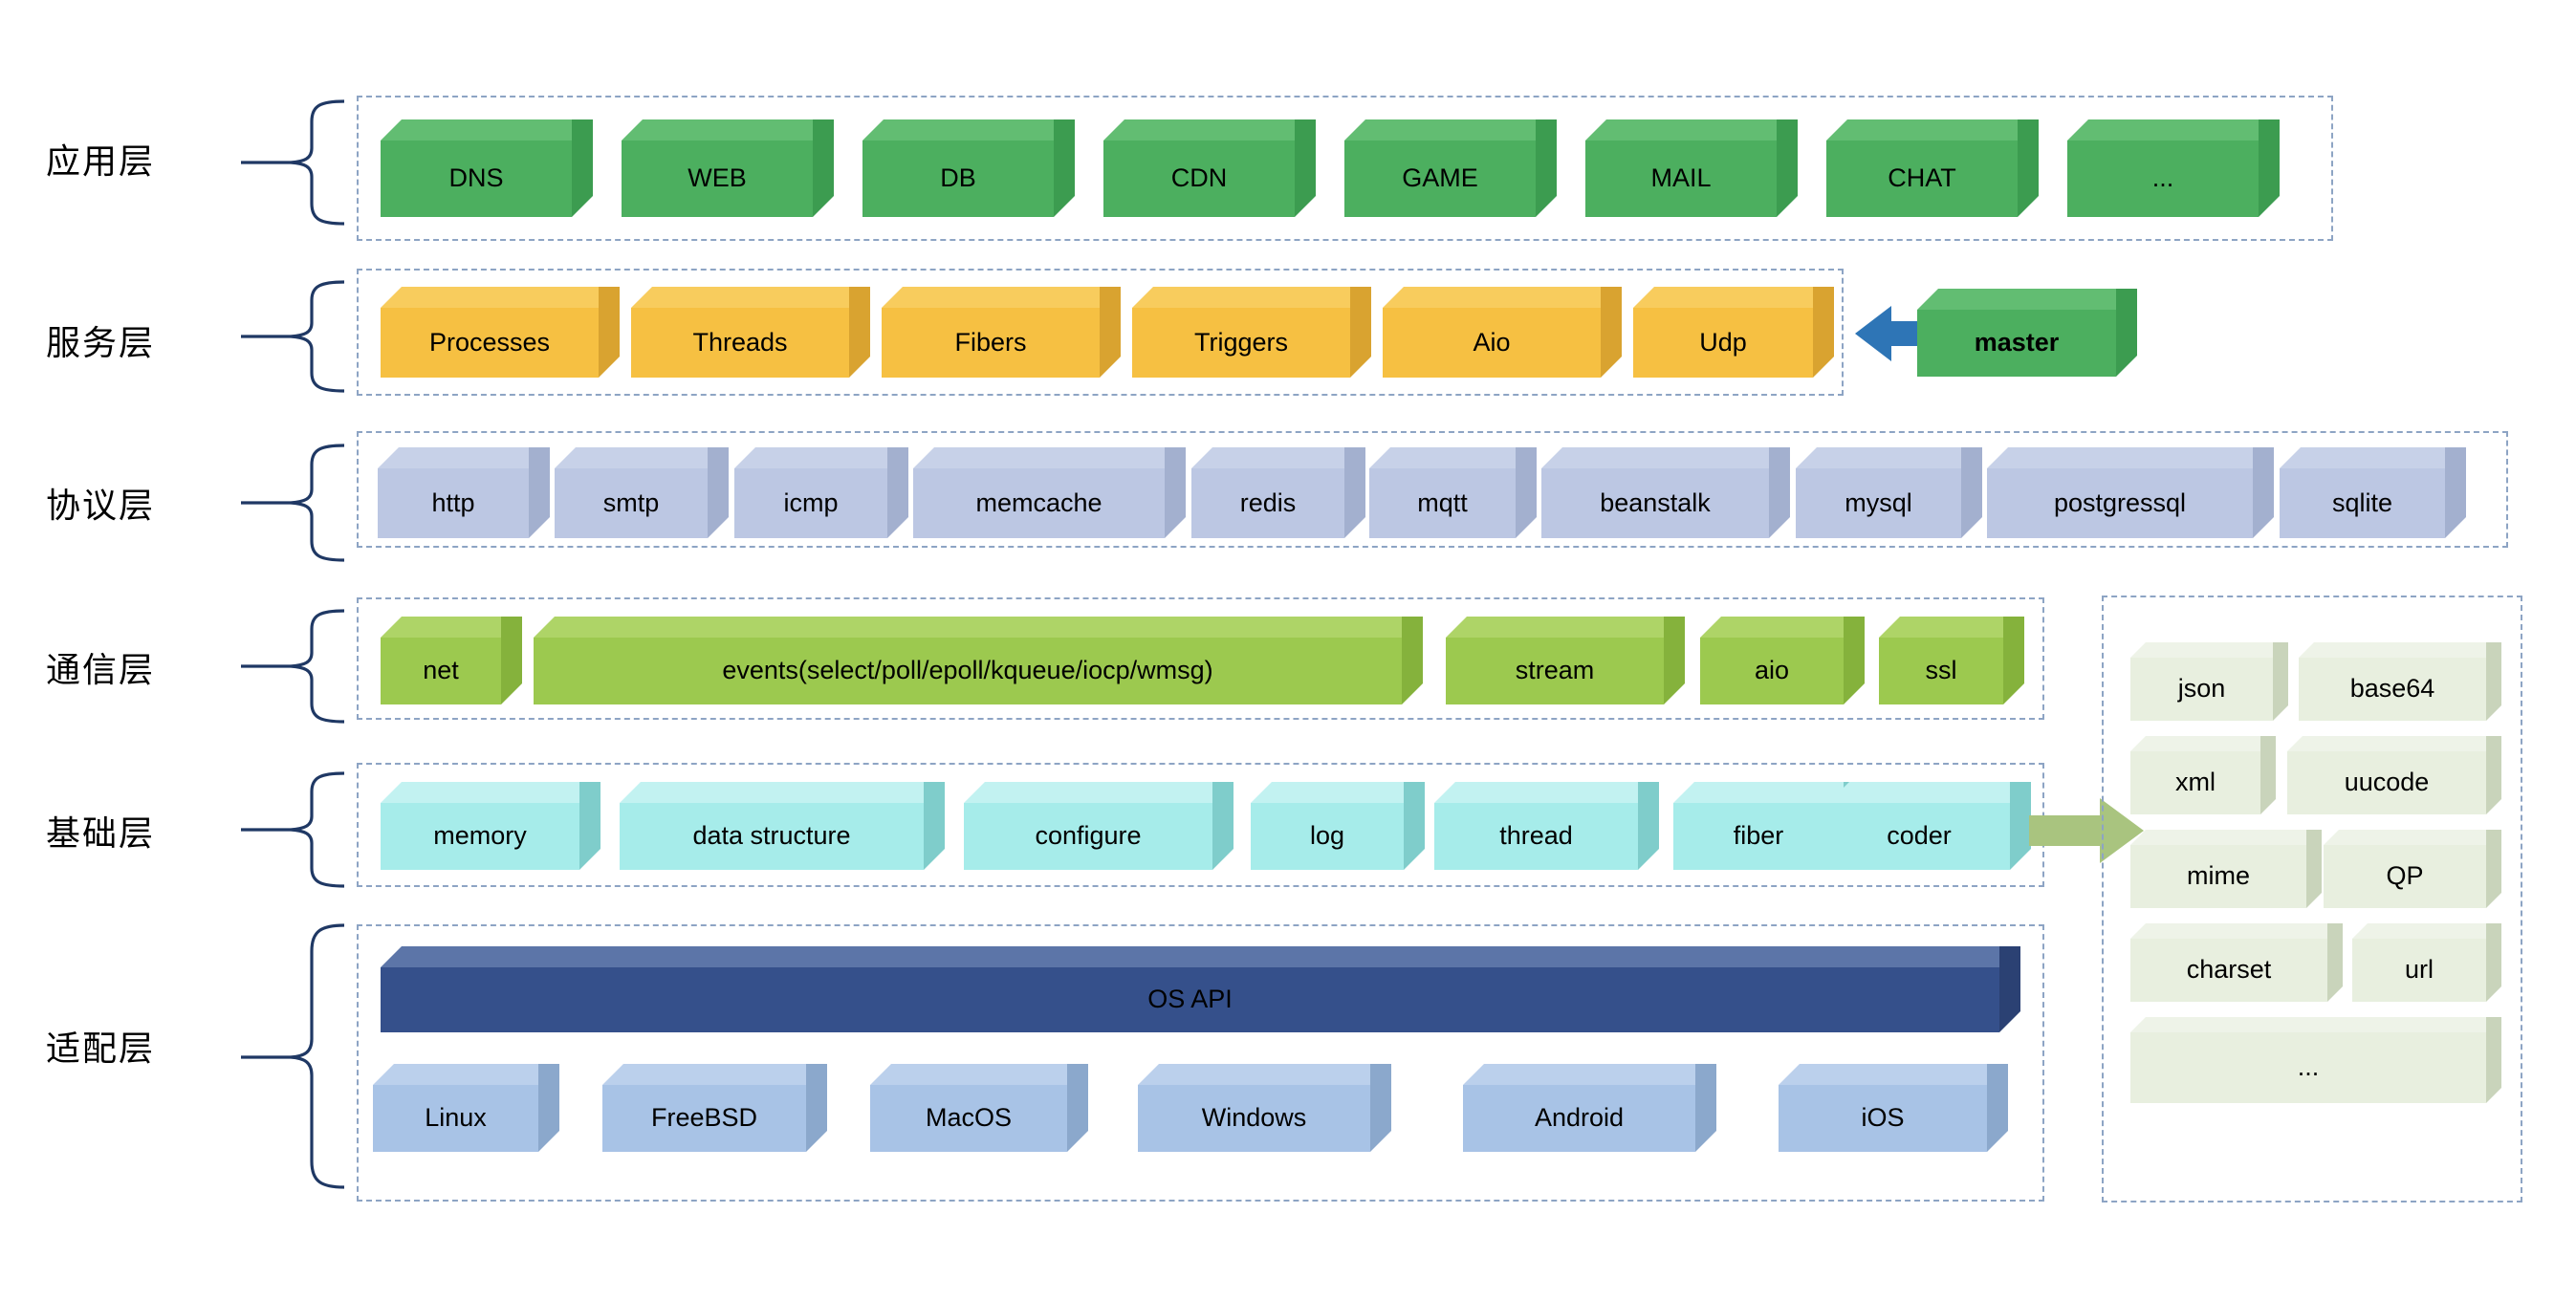  What do you see at coordinates (728, 168) in the screenshot?
I see `box-web: WEB` at bounding box center [728, 168].